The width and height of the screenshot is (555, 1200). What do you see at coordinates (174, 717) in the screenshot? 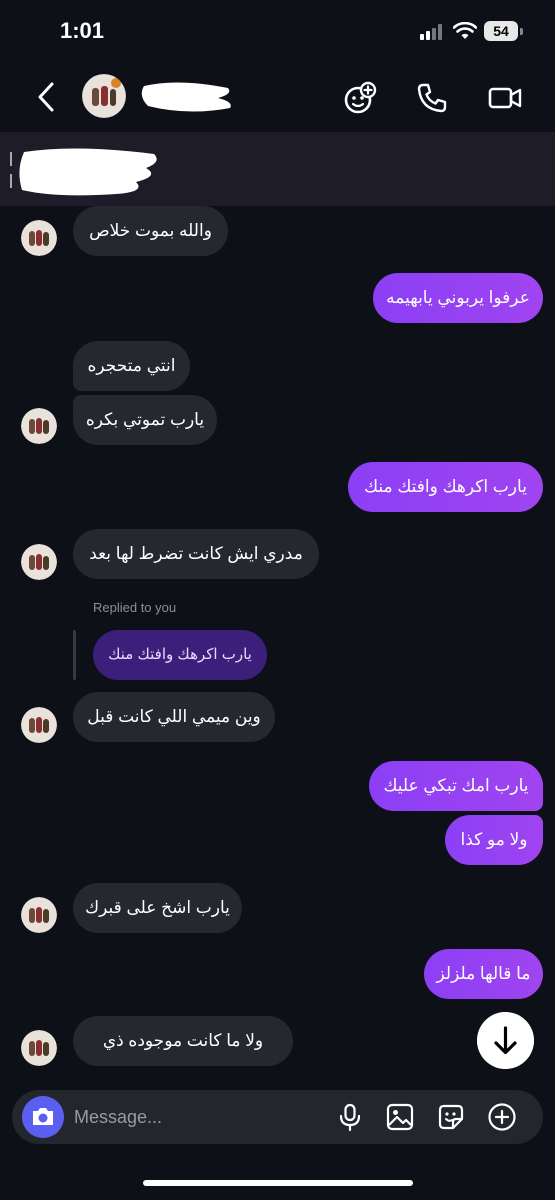
I see `incoming-message: وين ميمي اللي كانت قبل` at bounding box center [174, 717].